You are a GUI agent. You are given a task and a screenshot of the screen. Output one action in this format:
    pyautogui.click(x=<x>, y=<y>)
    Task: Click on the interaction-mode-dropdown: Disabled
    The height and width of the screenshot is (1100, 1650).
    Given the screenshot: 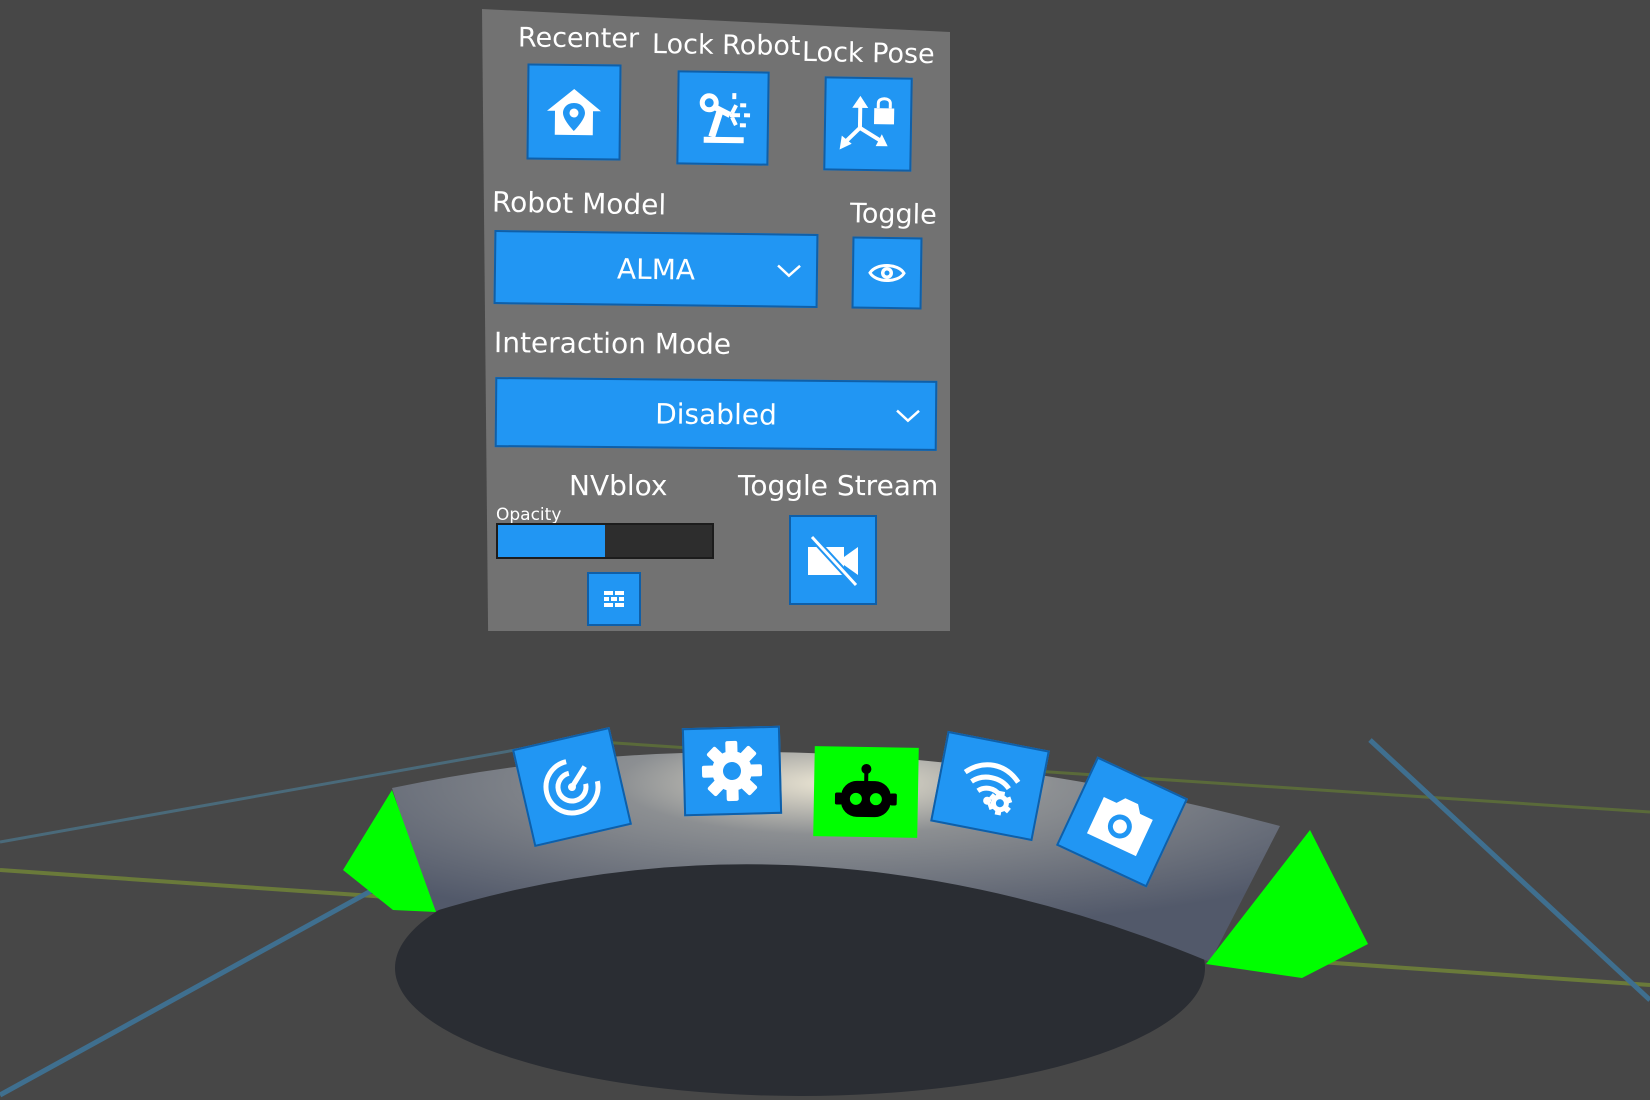 What is the action you would take?
    pyautogui.click(x=716, y=414)
    